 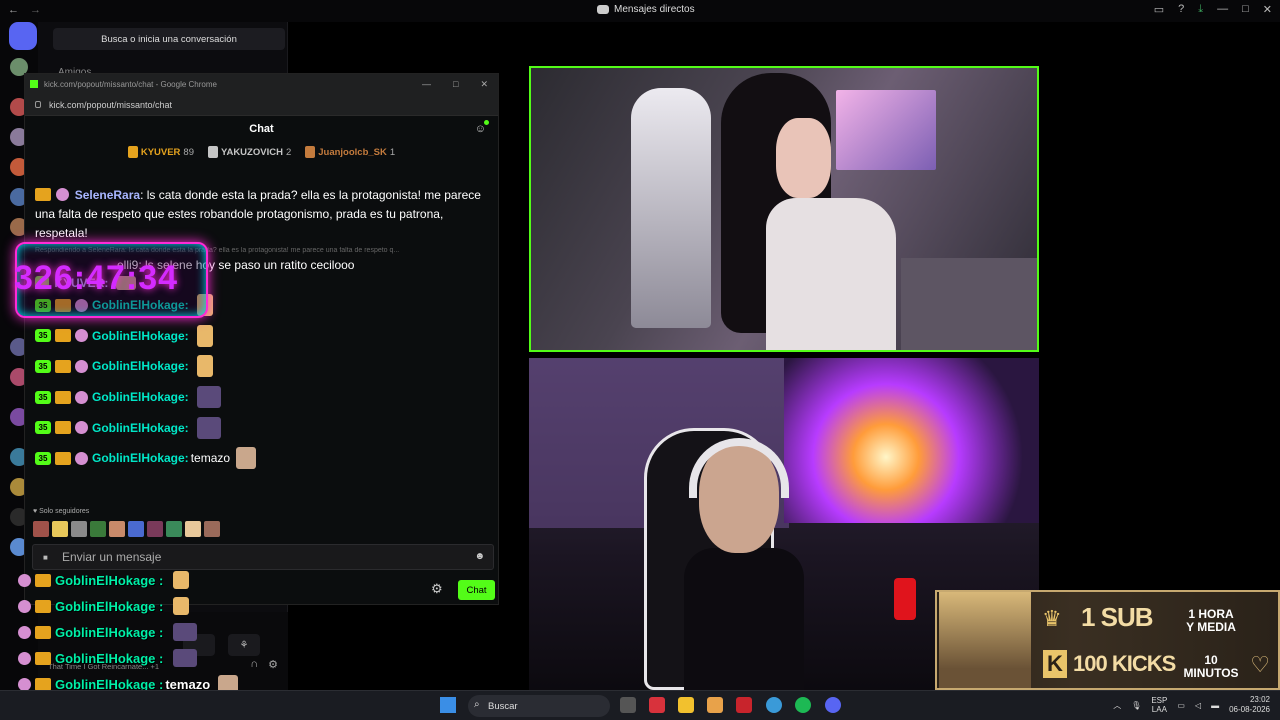 What do you see at coordinates (1215, 705) in the screenshot?
I see `battery-icon: ▬` at bounding box center [1215, 705].